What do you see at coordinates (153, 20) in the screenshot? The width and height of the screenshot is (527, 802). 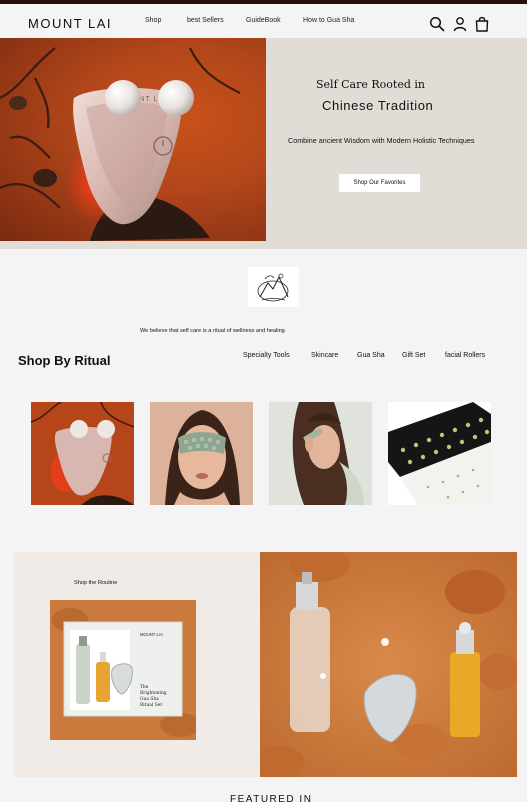 I see `nav-link-shop: Shop` at bounding box center [153, 20].